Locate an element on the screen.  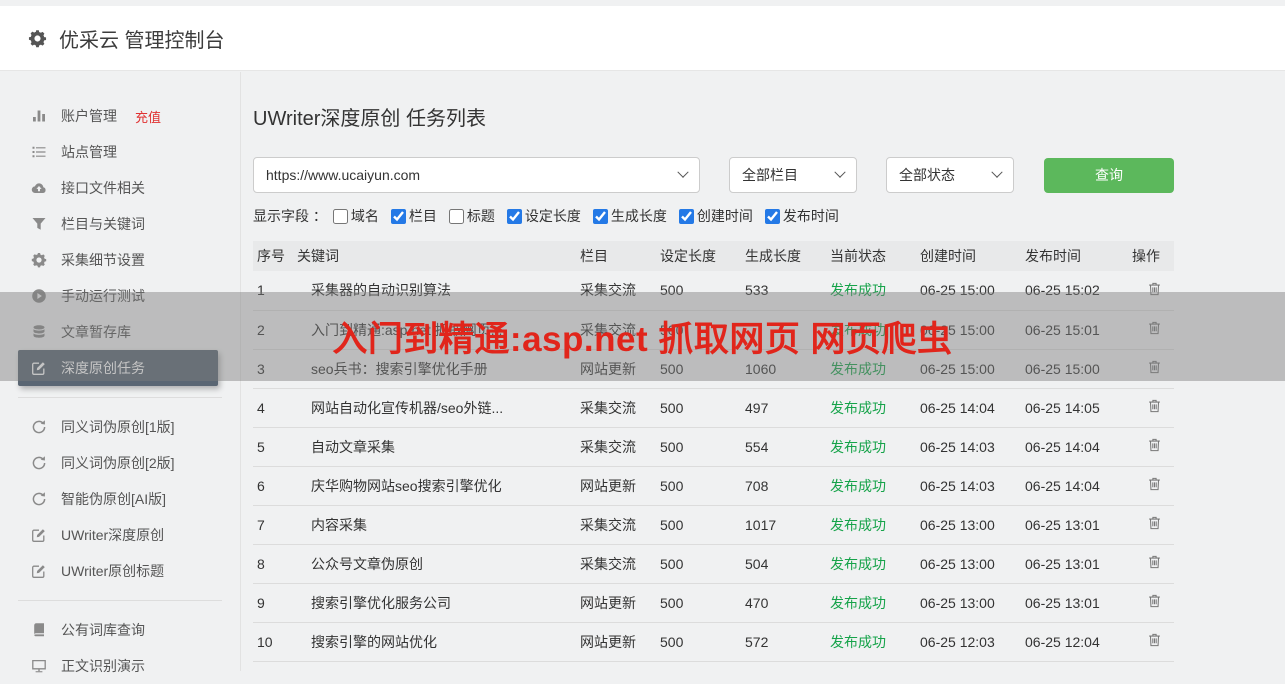
table-header: 序号 关键词 栏目 设定长度 生成长度 当前状态 创建时间 发布时间 操作 is located at coordinates (713, 256).